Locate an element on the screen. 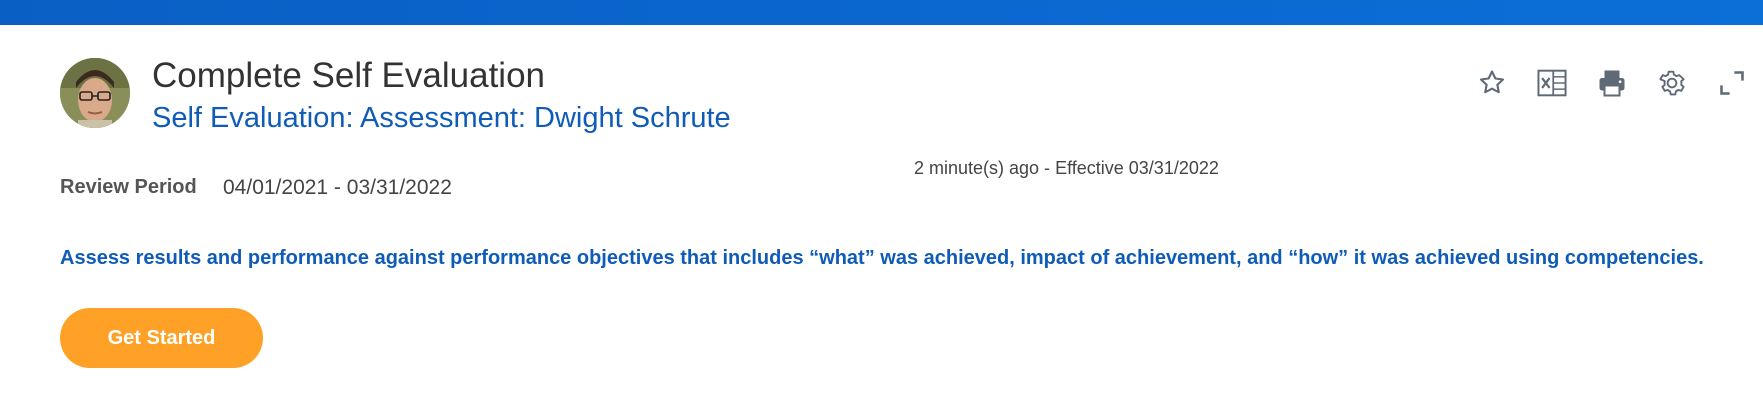 The height and width of the screenshot is (420, 1763). review-period-value: 04/01/2021 - 03/31/2022 is located at coordinates (337, 187).